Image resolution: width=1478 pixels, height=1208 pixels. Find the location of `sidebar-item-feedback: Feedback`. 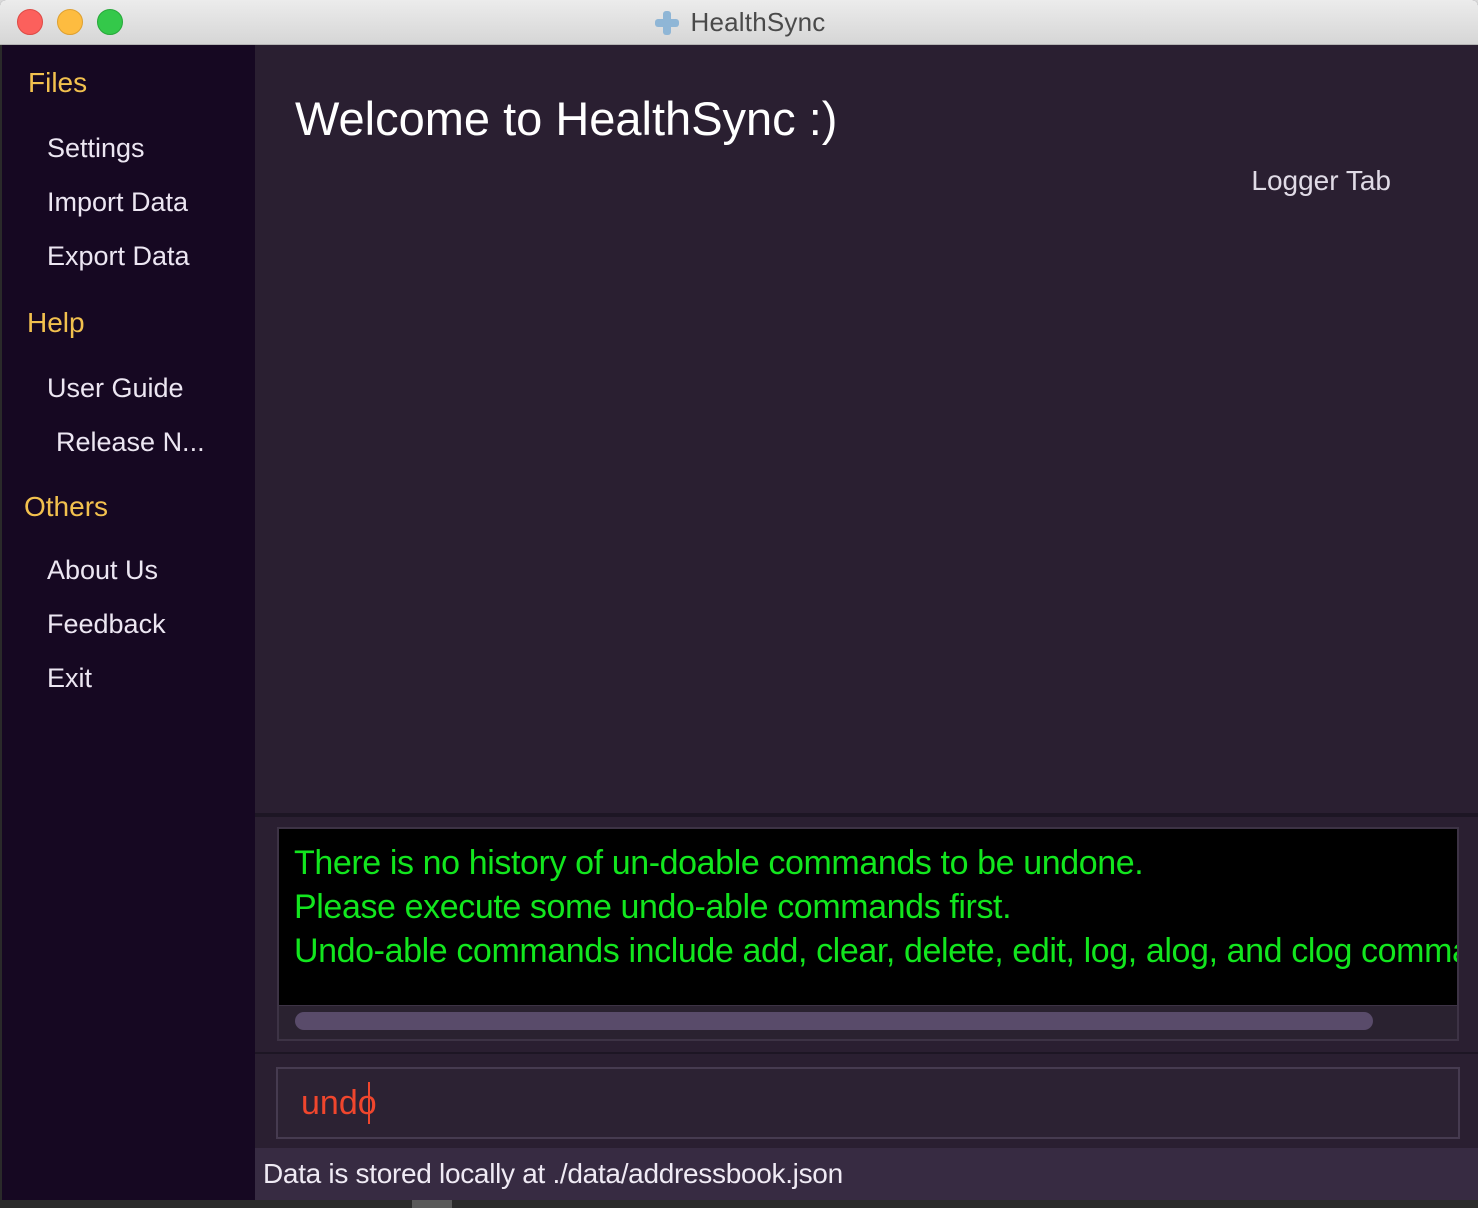

sidebar-item-feedback: Feedback is located at coordinates (106, 624).